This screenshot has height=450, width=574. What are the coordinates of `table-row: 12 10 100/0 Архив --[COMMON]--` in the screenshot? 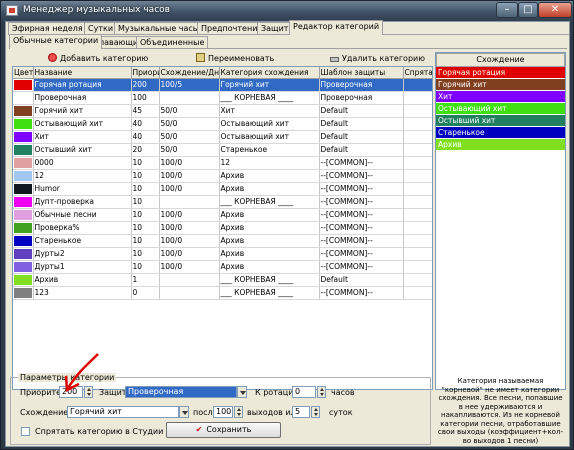 It's located at (222, 176).